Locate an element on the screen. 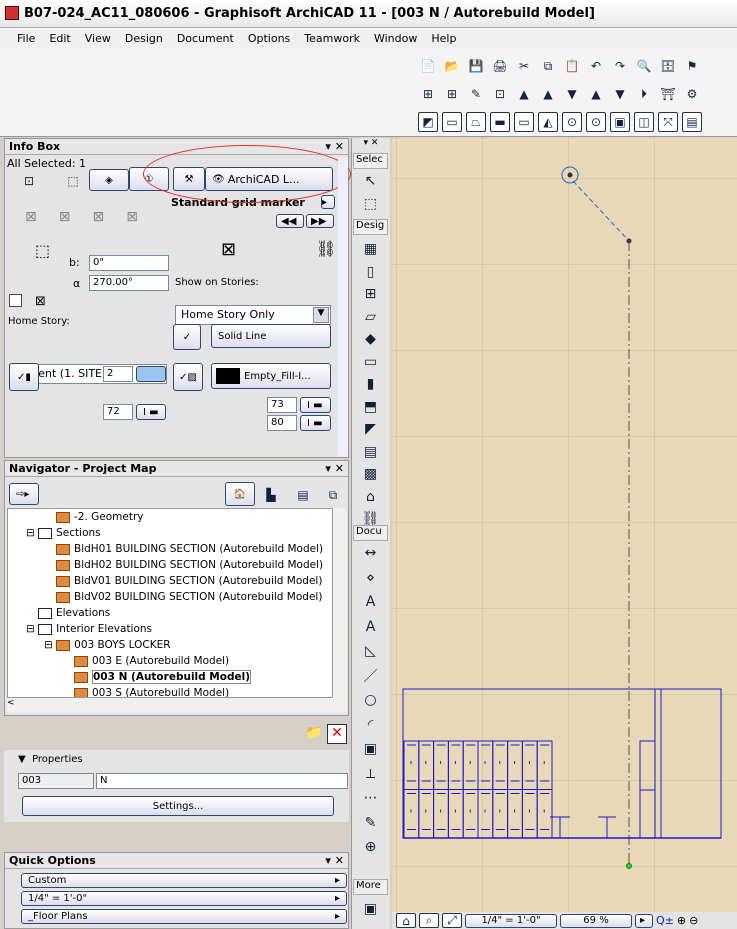 The height and width of the screenshot is (929, 737). toolbar-icon: ▭ is located at coordinates (524, 122).